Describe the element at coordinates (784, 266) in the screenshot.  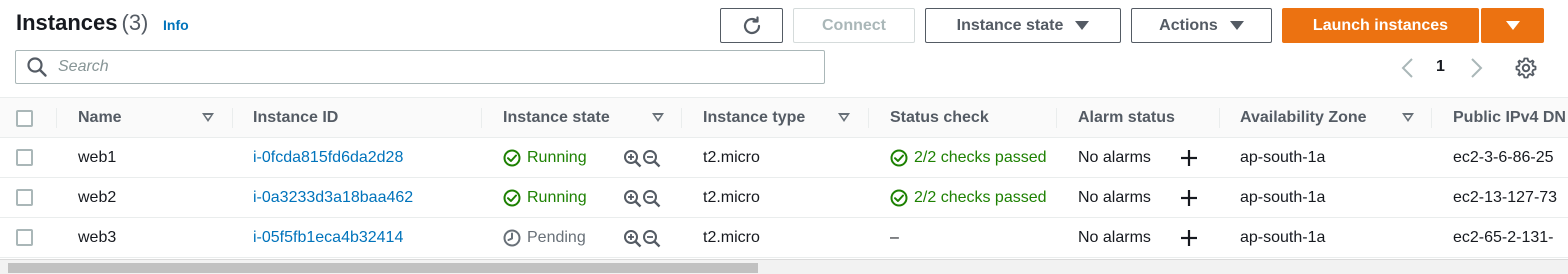
I see `horizontal-scrollbar` at that location.